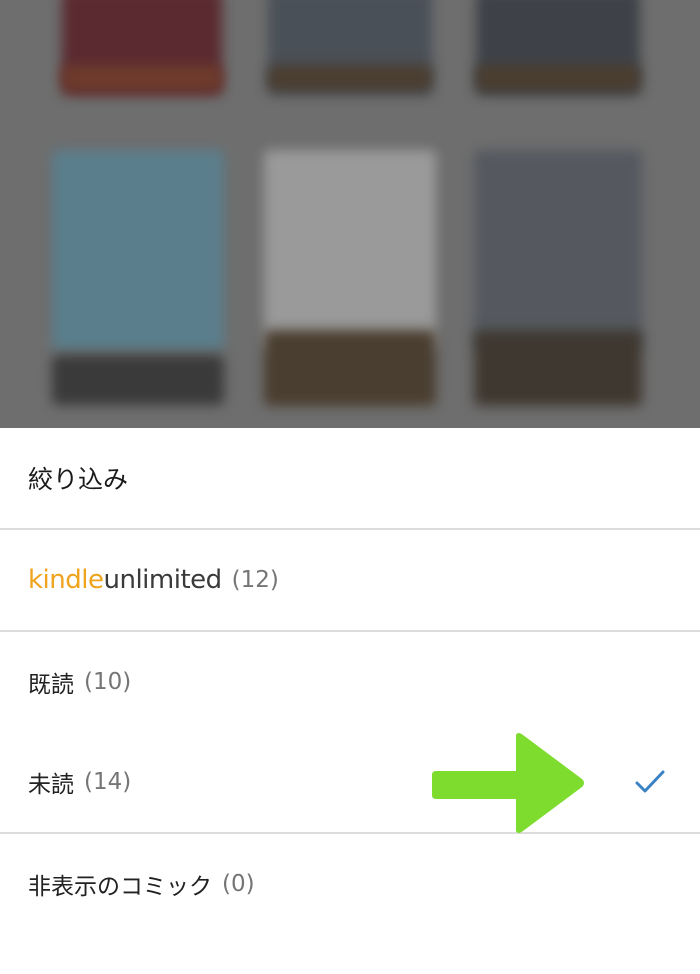 Image resolution: width=700 pixels, height=974 pixels. I want to click on filter-item-count: (14), so click(108, 782).